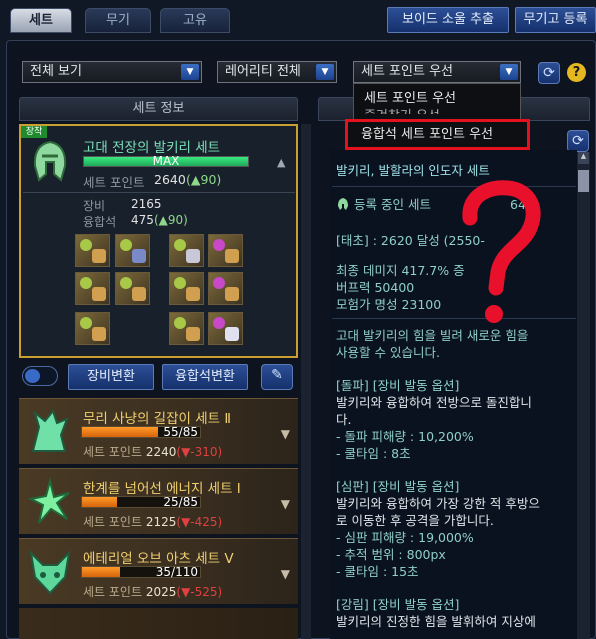 Image resolution: width=596 pixels, height=639 pixels. I want to click on option-line: 다., so click(344, 419).